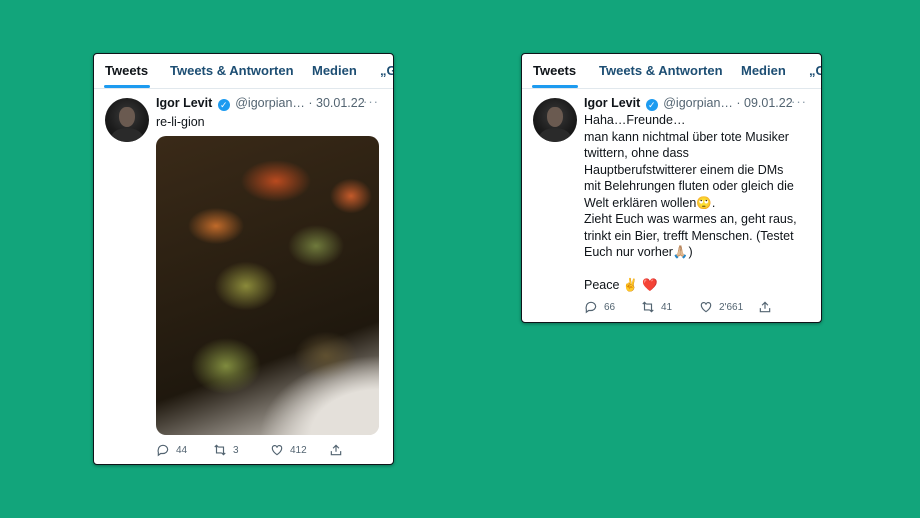 This screenshot has width=920, height=518. I want to click on tweet-text-line: re-li-gion, so click(180, 122).